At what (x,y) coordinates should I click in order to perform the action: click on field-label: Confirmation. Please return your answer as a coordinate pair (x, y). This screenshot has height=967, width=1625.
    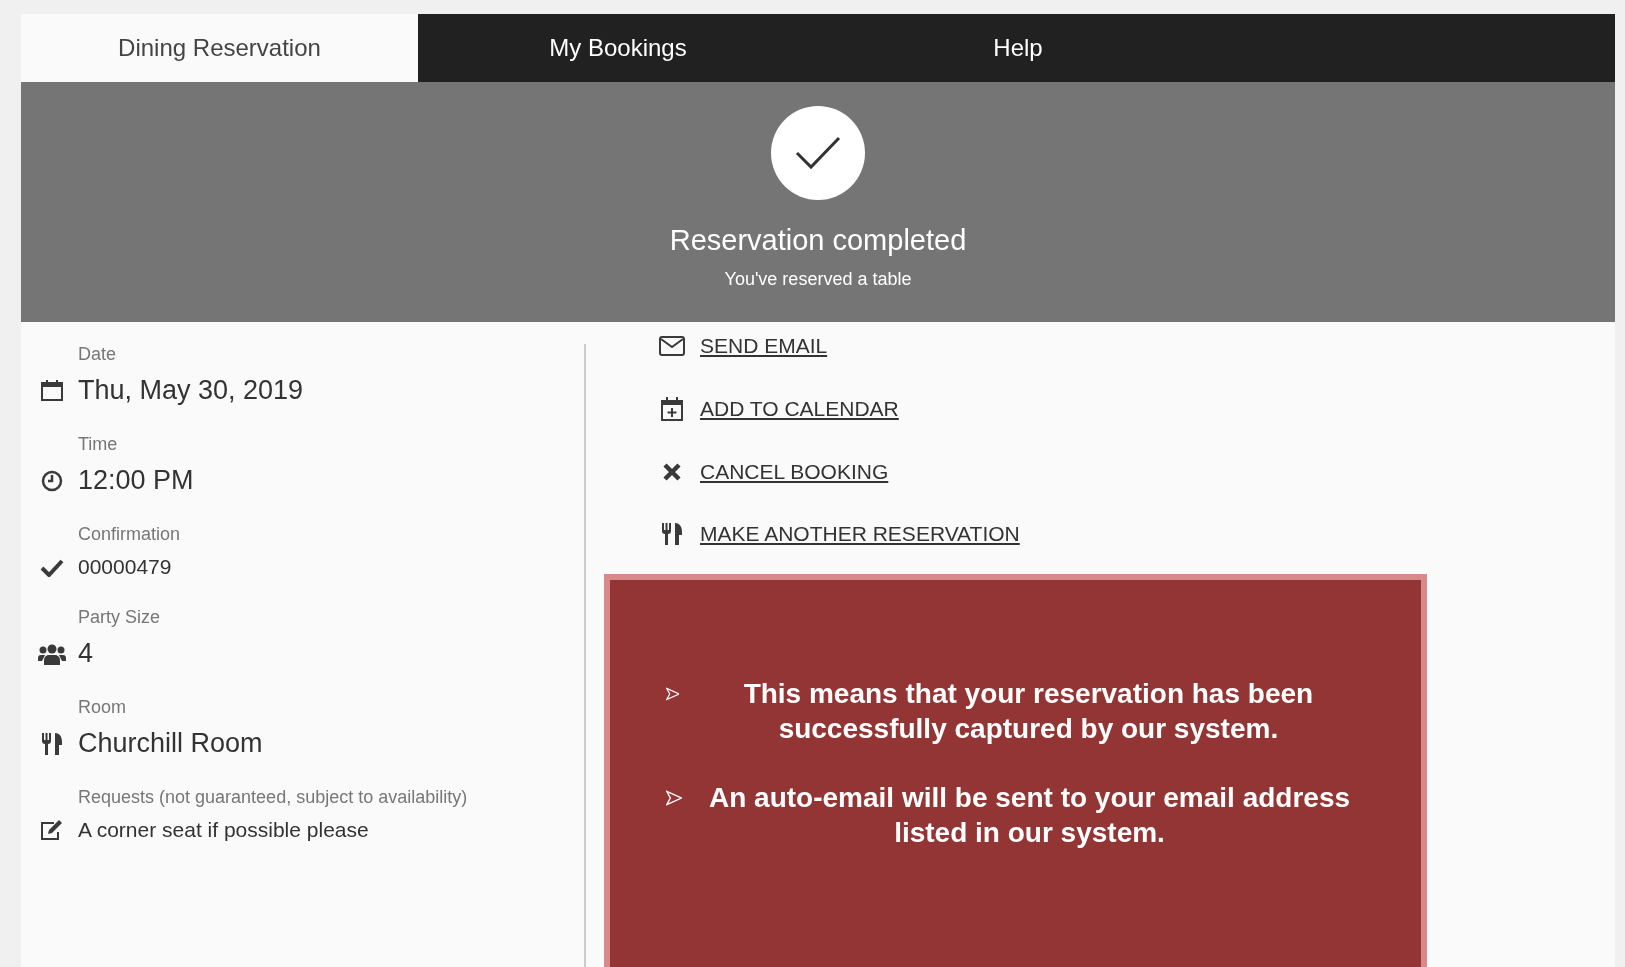
    Looking at the image, I should click on (130, 534).